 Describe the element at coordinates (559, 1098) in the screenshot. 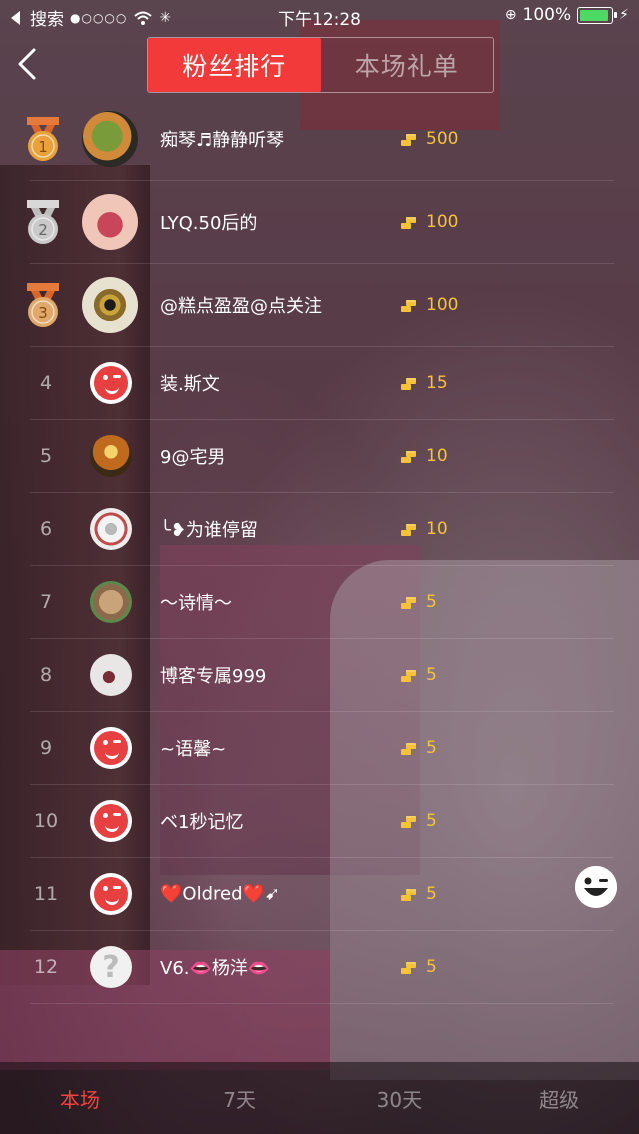

I see `tab-super: 超级` at that location.